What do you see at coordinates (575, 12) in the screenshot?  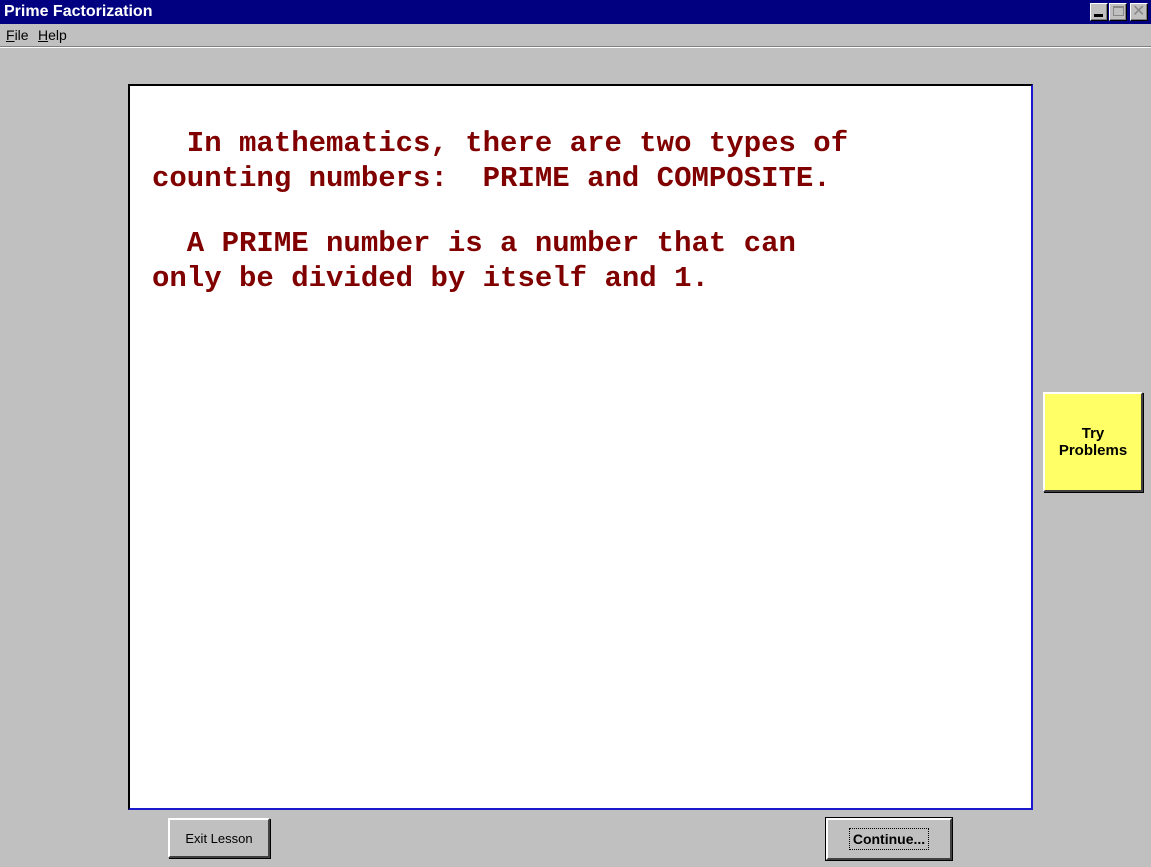 I see `title-bar: Prime Factorization ✕` at bounding box center [575, 12].